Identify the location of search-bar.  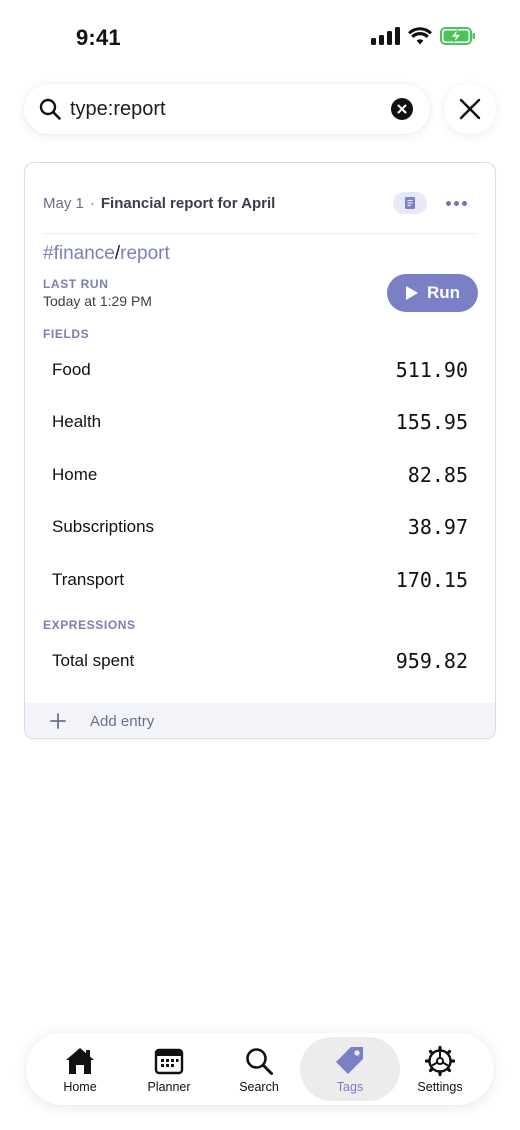
(227, 109).